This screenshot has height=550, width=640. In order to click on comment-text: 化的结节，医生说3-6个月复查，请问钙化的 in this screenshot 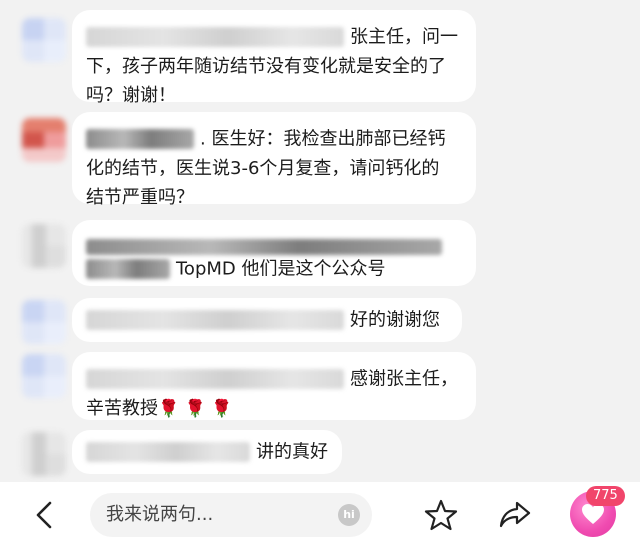, I will do `click(263, 168)`.